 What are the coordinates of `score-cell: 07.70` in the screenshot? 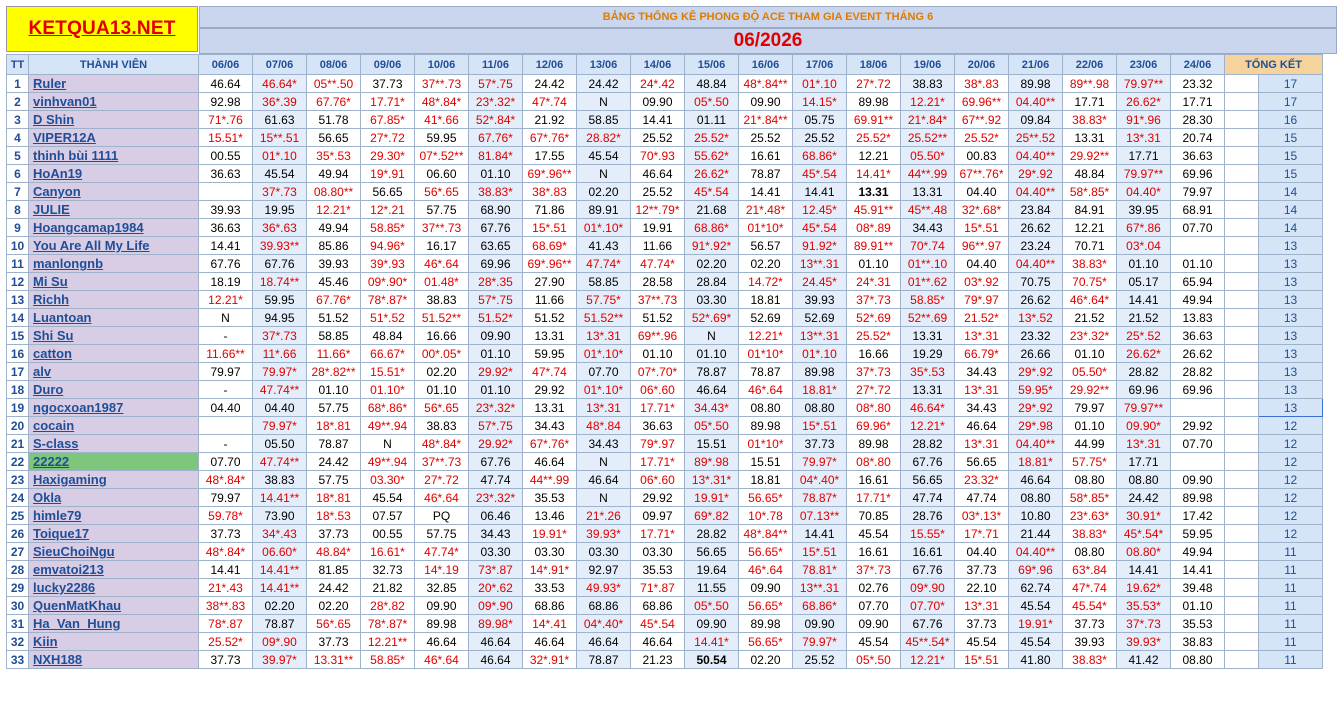 It's located at (225, 461).